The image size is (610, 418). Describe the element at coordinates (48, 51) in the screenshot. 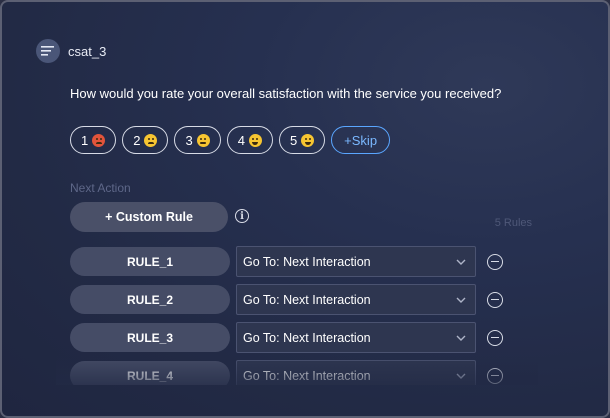

I see `lines-icon` at that location.